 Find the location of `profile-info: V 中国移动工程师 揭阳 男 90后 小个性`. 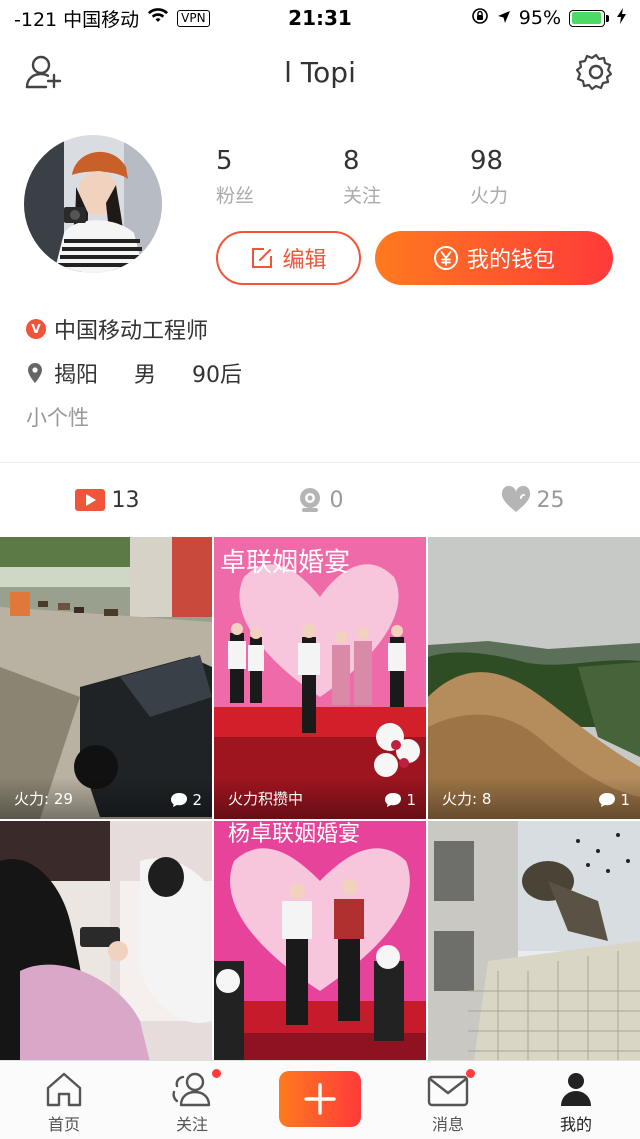

profile-info: V 中国移动工程师 揭阳 男 90后 小个性 is located at coordinates (321, 373).